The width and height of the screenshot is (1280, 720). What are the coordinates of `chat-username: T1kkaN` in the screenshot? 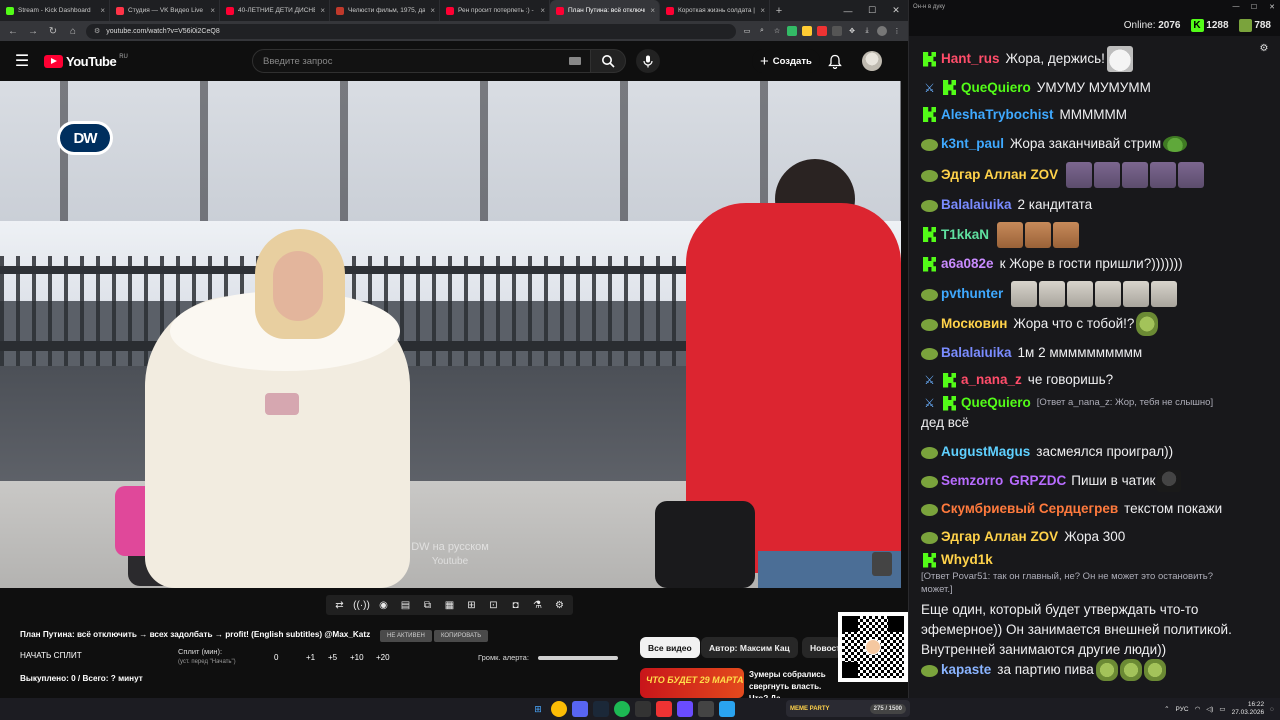 It's located at (965, 235).